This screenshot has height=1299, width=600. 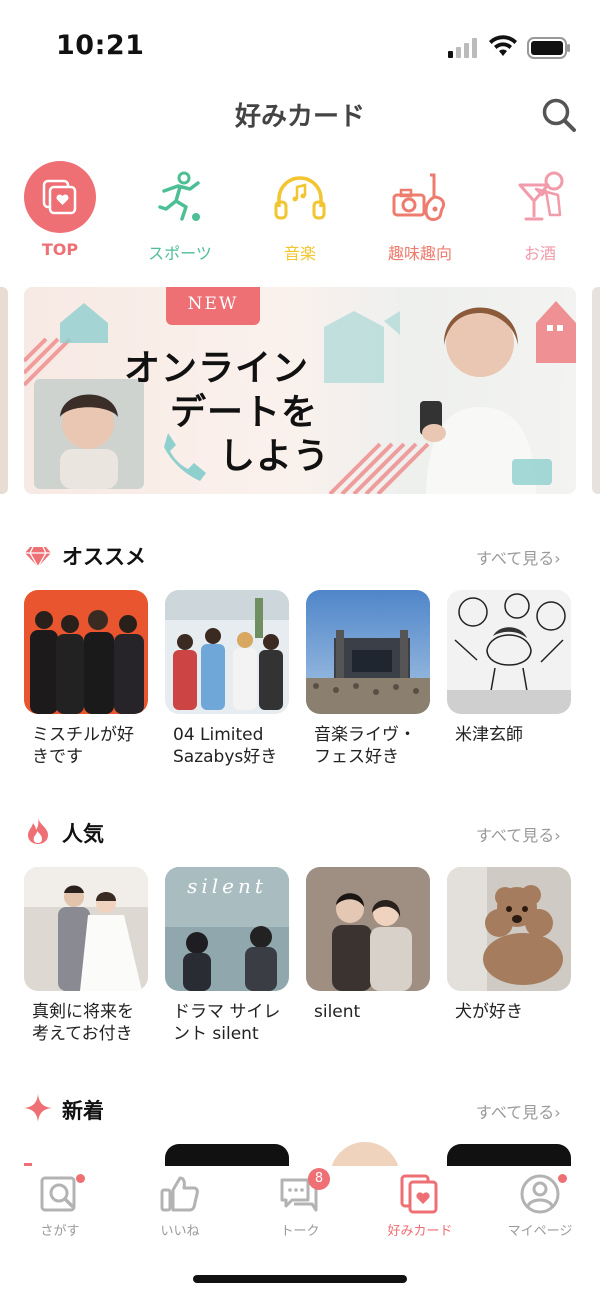 What do you see at coordinates (83, 1111) in the screenshot?
I see `section-title-new: 新着` at bounding box center [83, 1111].